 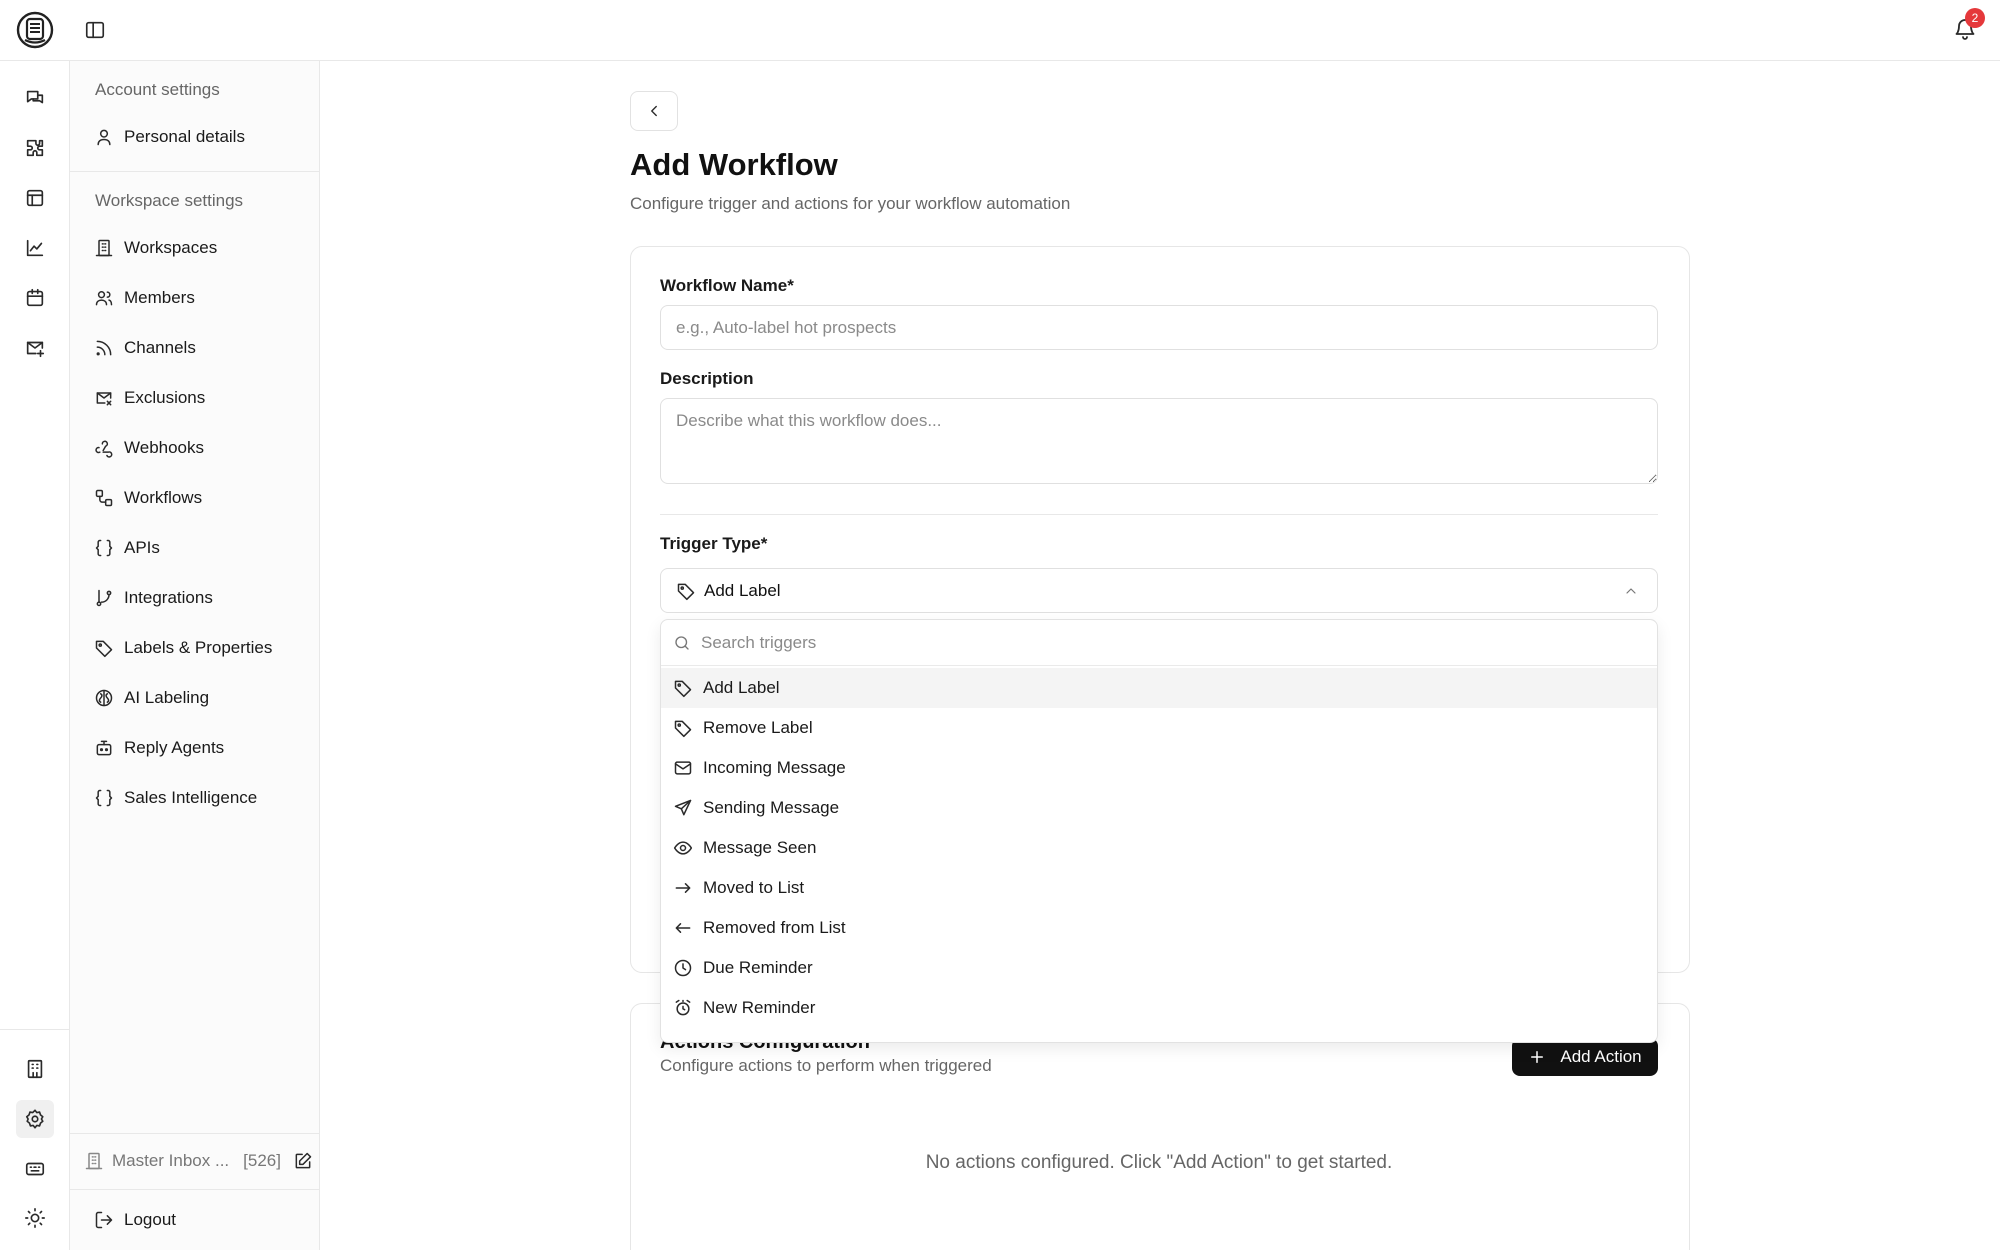 I want to click on trigger-option-label: Sending Message, so click(x=771, y=807).